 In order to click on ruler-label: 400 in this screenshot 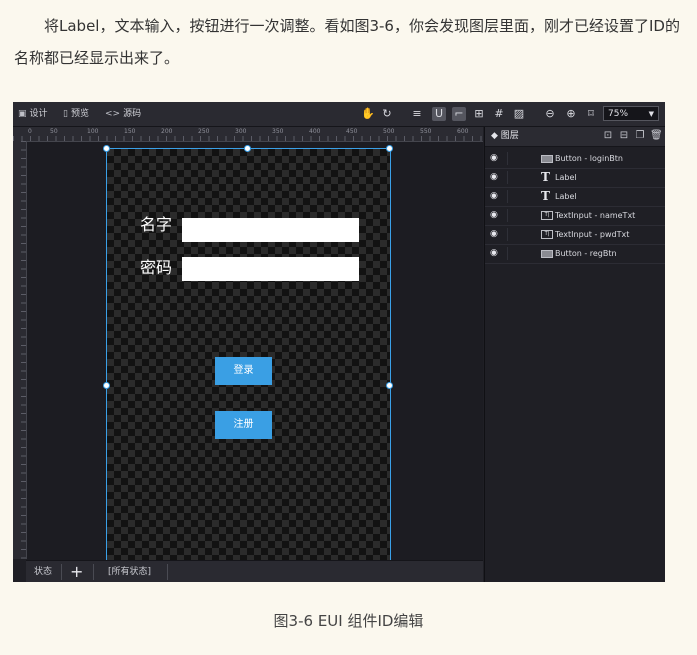, I will do `click(315, 131)`.